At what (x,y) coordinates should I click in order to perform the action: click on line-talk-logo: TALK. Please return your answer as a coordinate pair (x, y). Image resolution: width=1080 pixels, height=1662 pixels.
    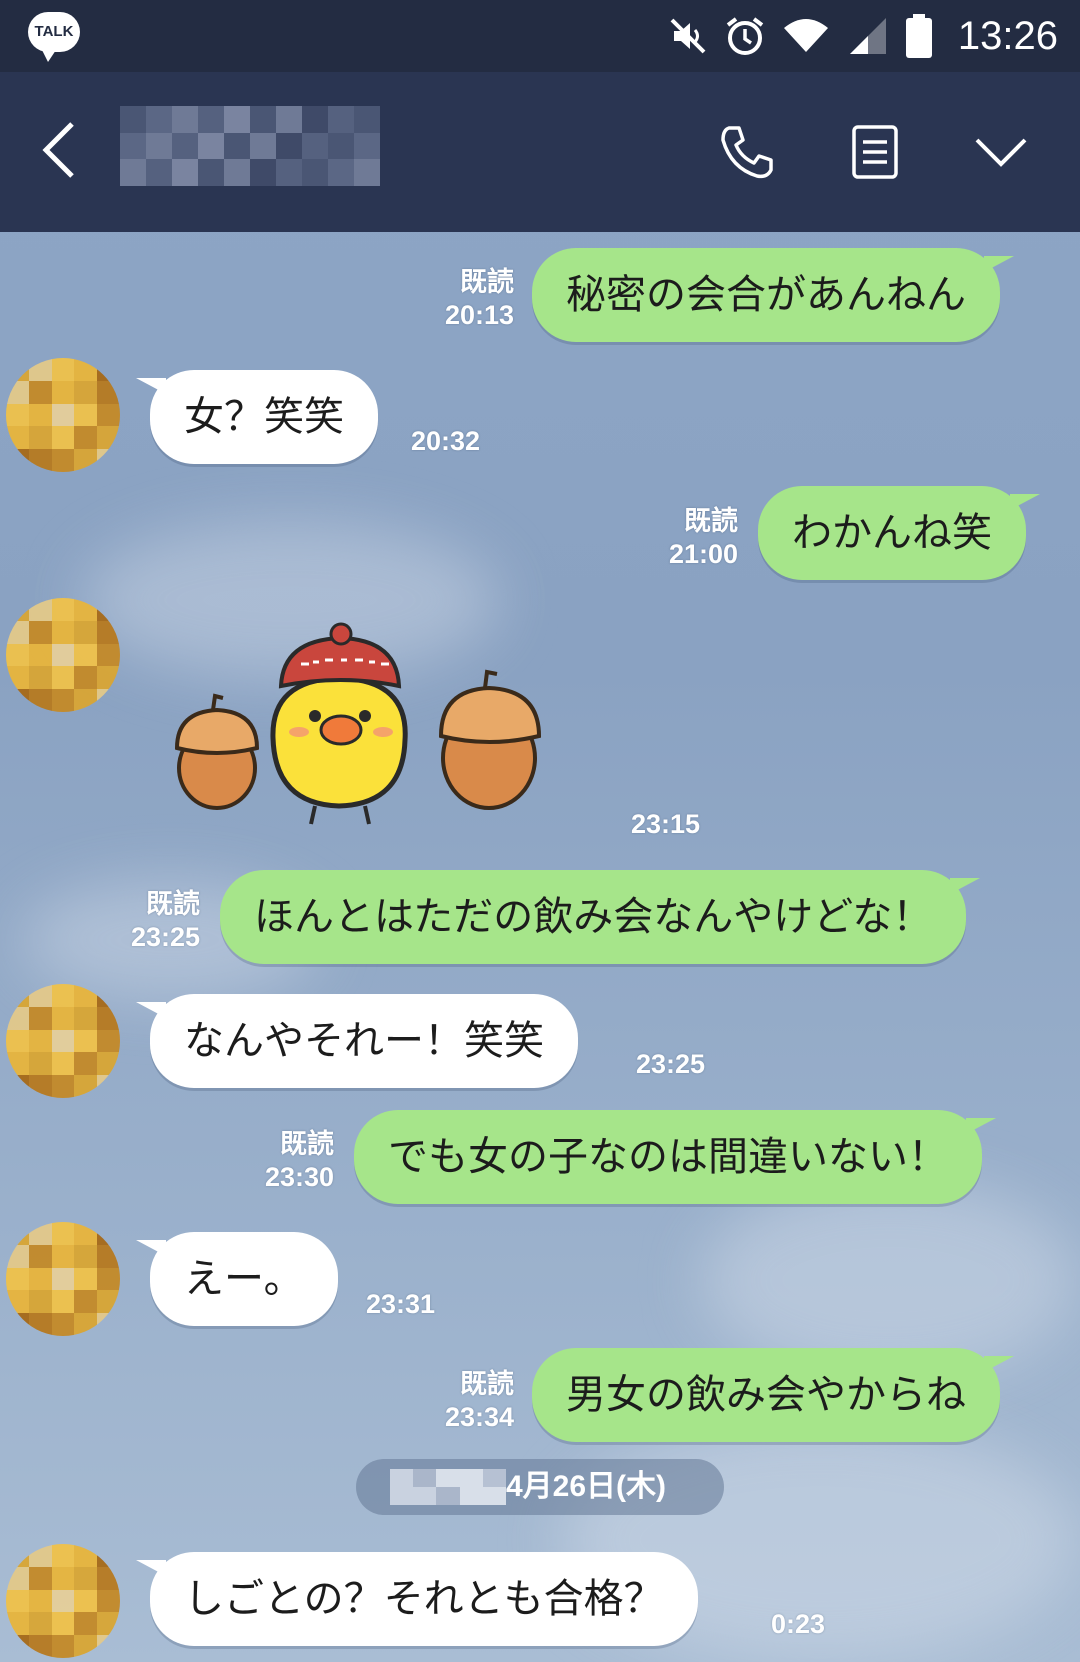
    Looking at the image, I should click on (54, 37).